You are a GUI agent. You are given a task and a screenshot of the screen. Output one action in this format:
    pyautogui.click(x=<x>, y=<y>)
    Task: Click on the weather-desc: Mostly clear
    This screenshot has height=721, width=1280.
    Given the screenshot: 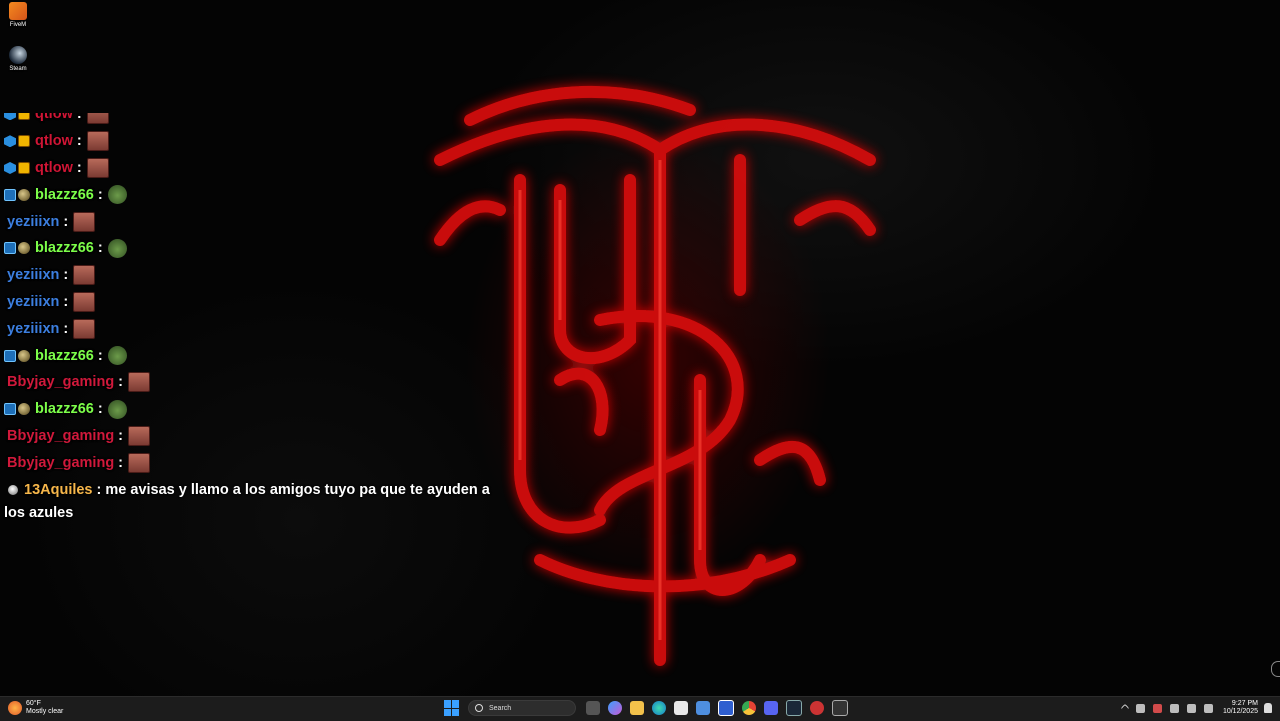 What is the action you would take?
    pyautogui.click(x=45, y=711)
    